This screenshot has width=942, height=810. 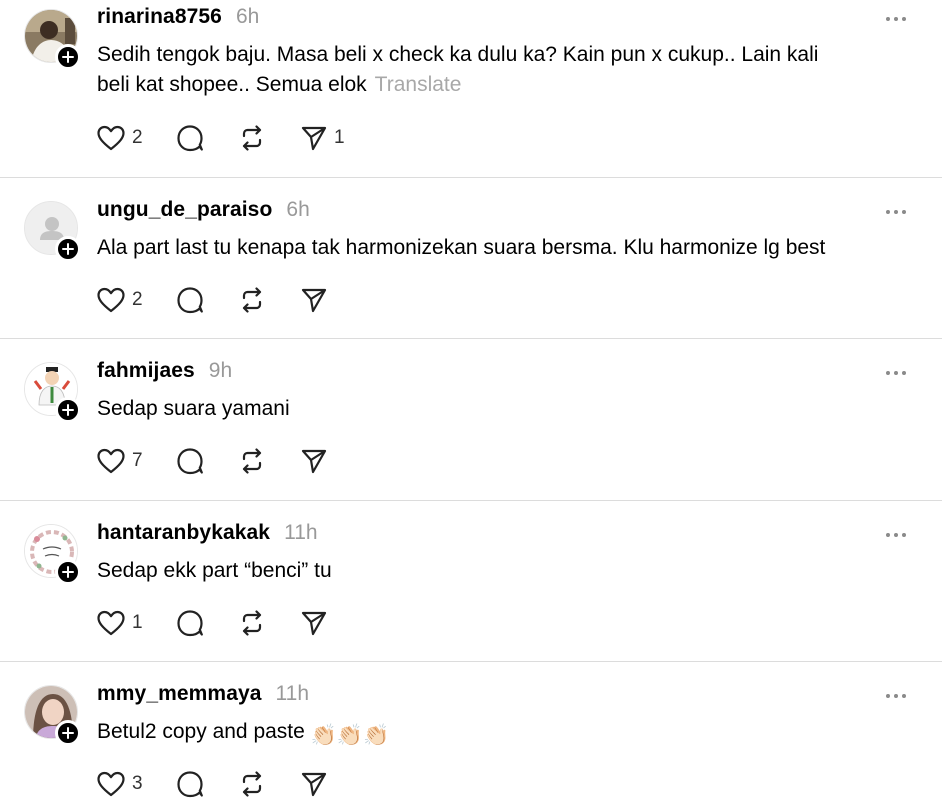 I want to click on like-button: 1, so click(x=136, y=623).